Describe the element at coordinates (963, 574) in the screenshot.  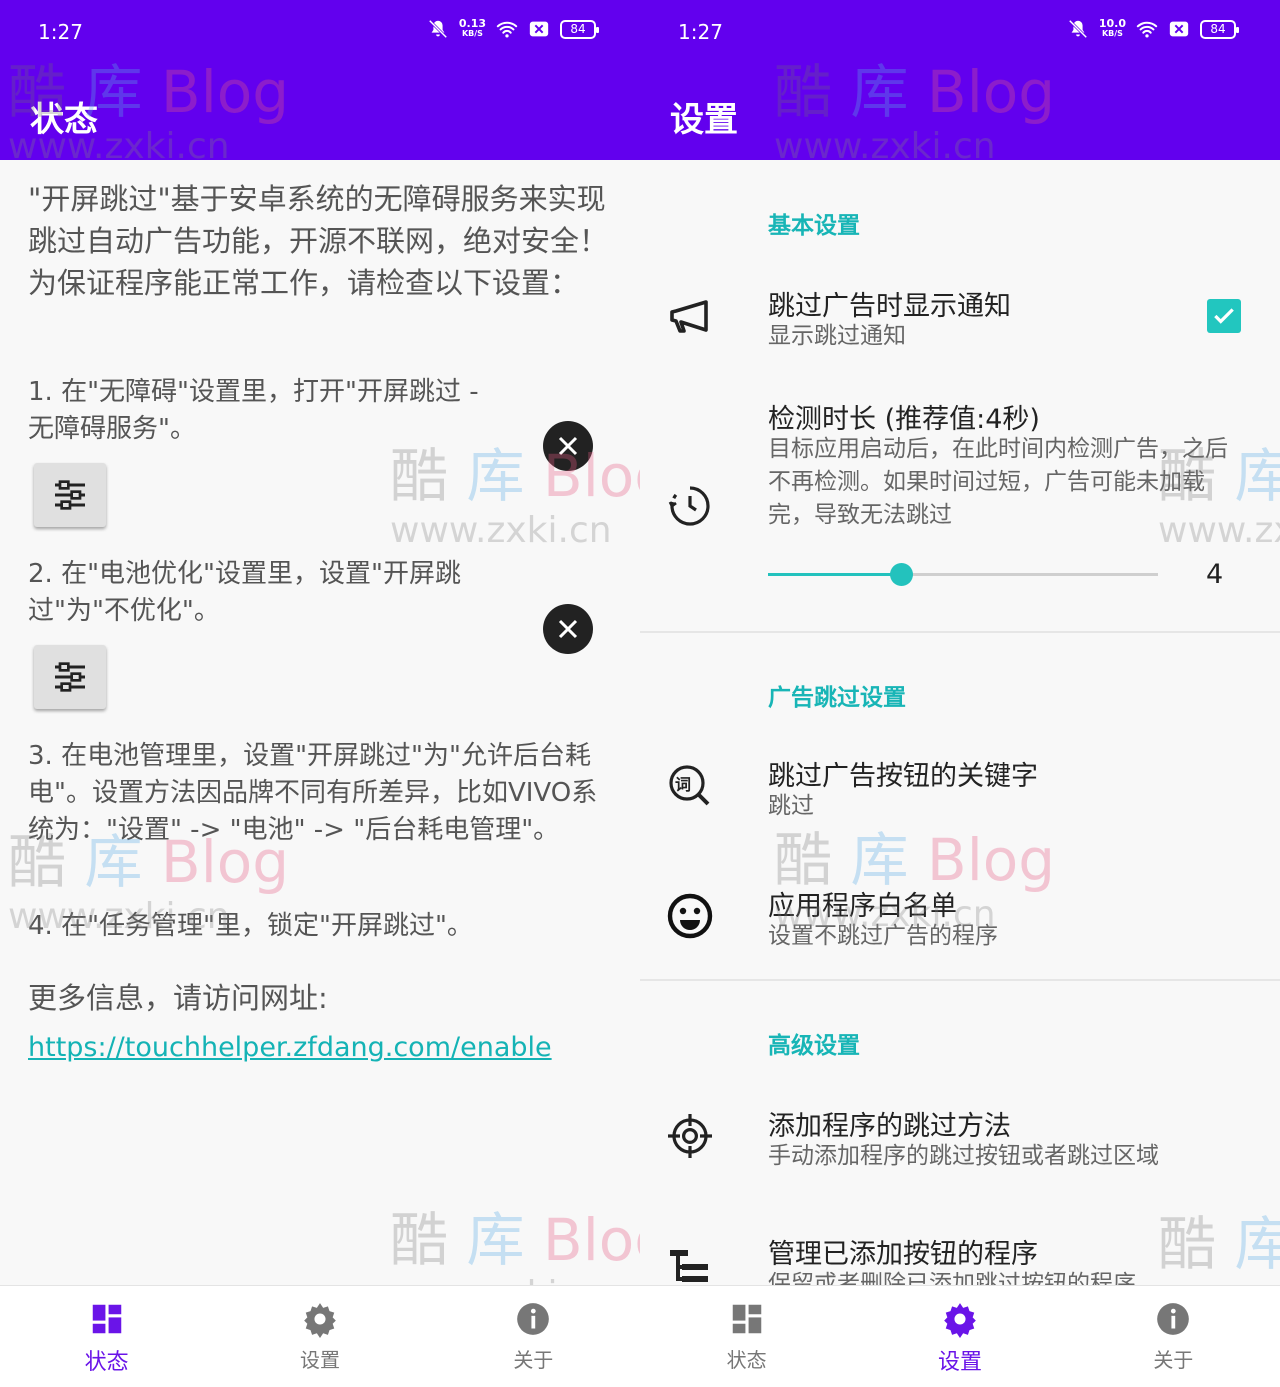
I see `duration-slider` at that location.